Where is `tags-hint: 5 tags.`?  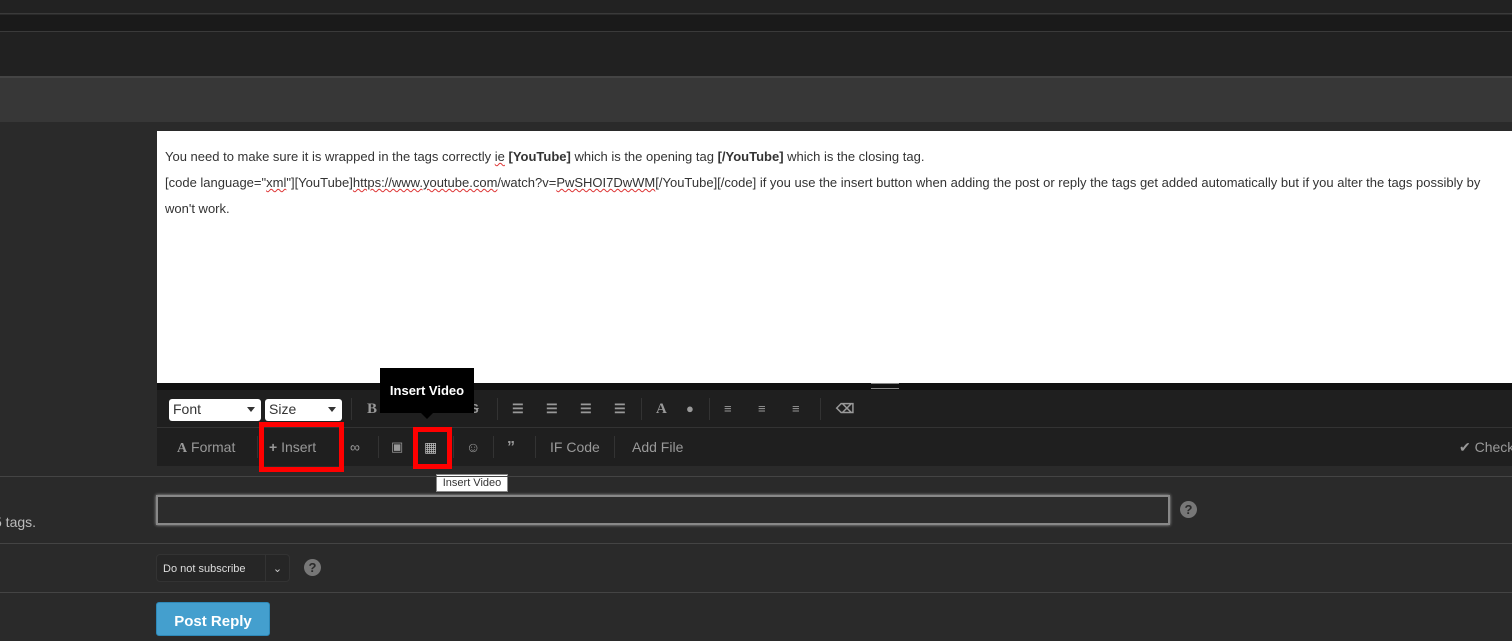 tags-hint: 5 tags. is located at coordinates (18, 522).